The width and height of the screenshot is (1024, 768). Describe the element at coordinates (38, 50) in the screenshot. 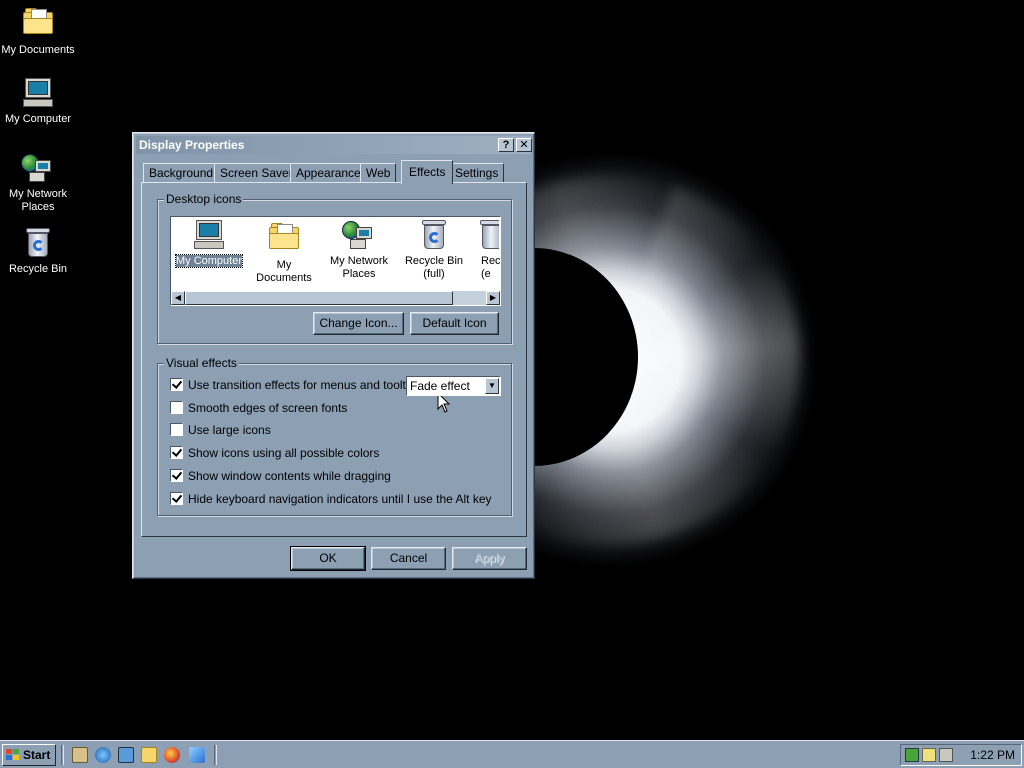

I see `desktop-icon-label: My Documents` at that location.